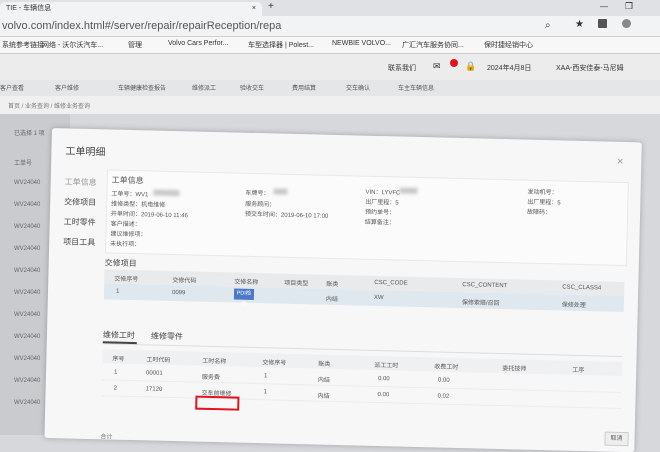  Describe the element at coordinates (304, 87) in the screenshot. I see `tab-item: 费用结算` at that location.